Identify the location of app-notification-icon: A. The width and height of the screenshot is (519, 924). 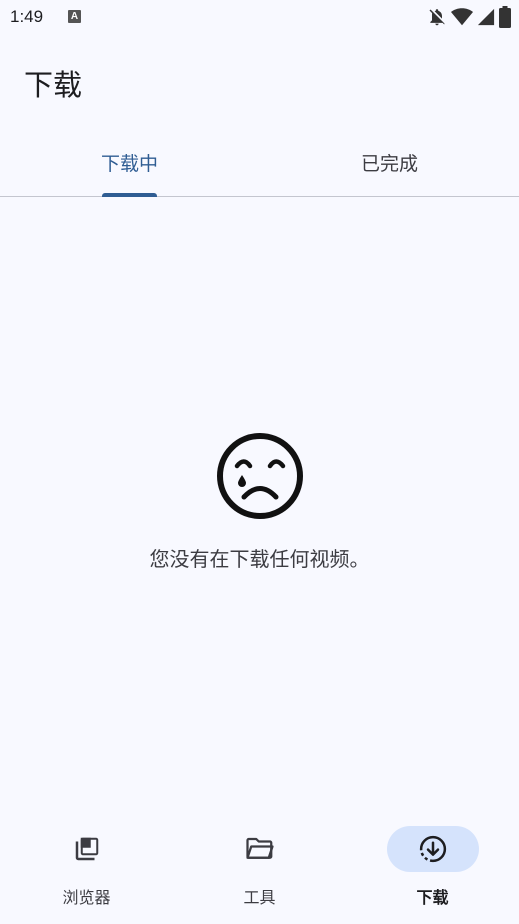
(74, 16).